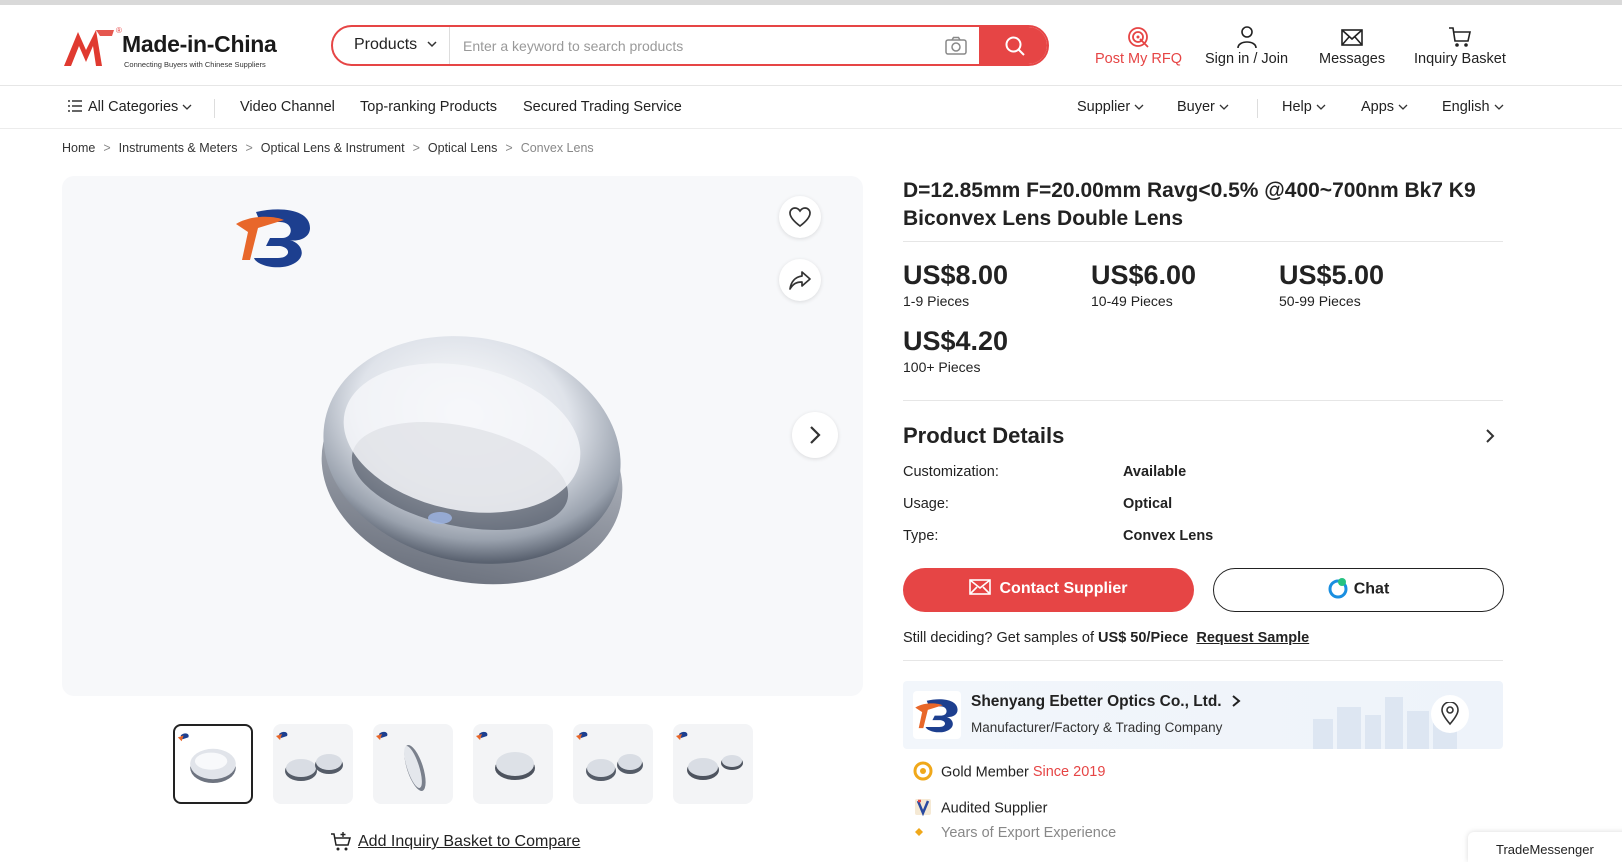  I want to click on attribute-label: Type:, so click(921, 536).